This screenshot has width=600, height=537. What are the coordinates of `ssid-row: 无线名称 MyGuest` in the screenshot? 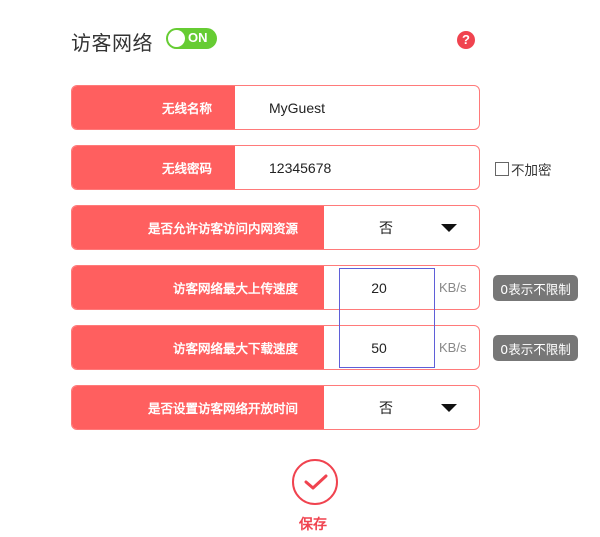 It's located at (275, 107).